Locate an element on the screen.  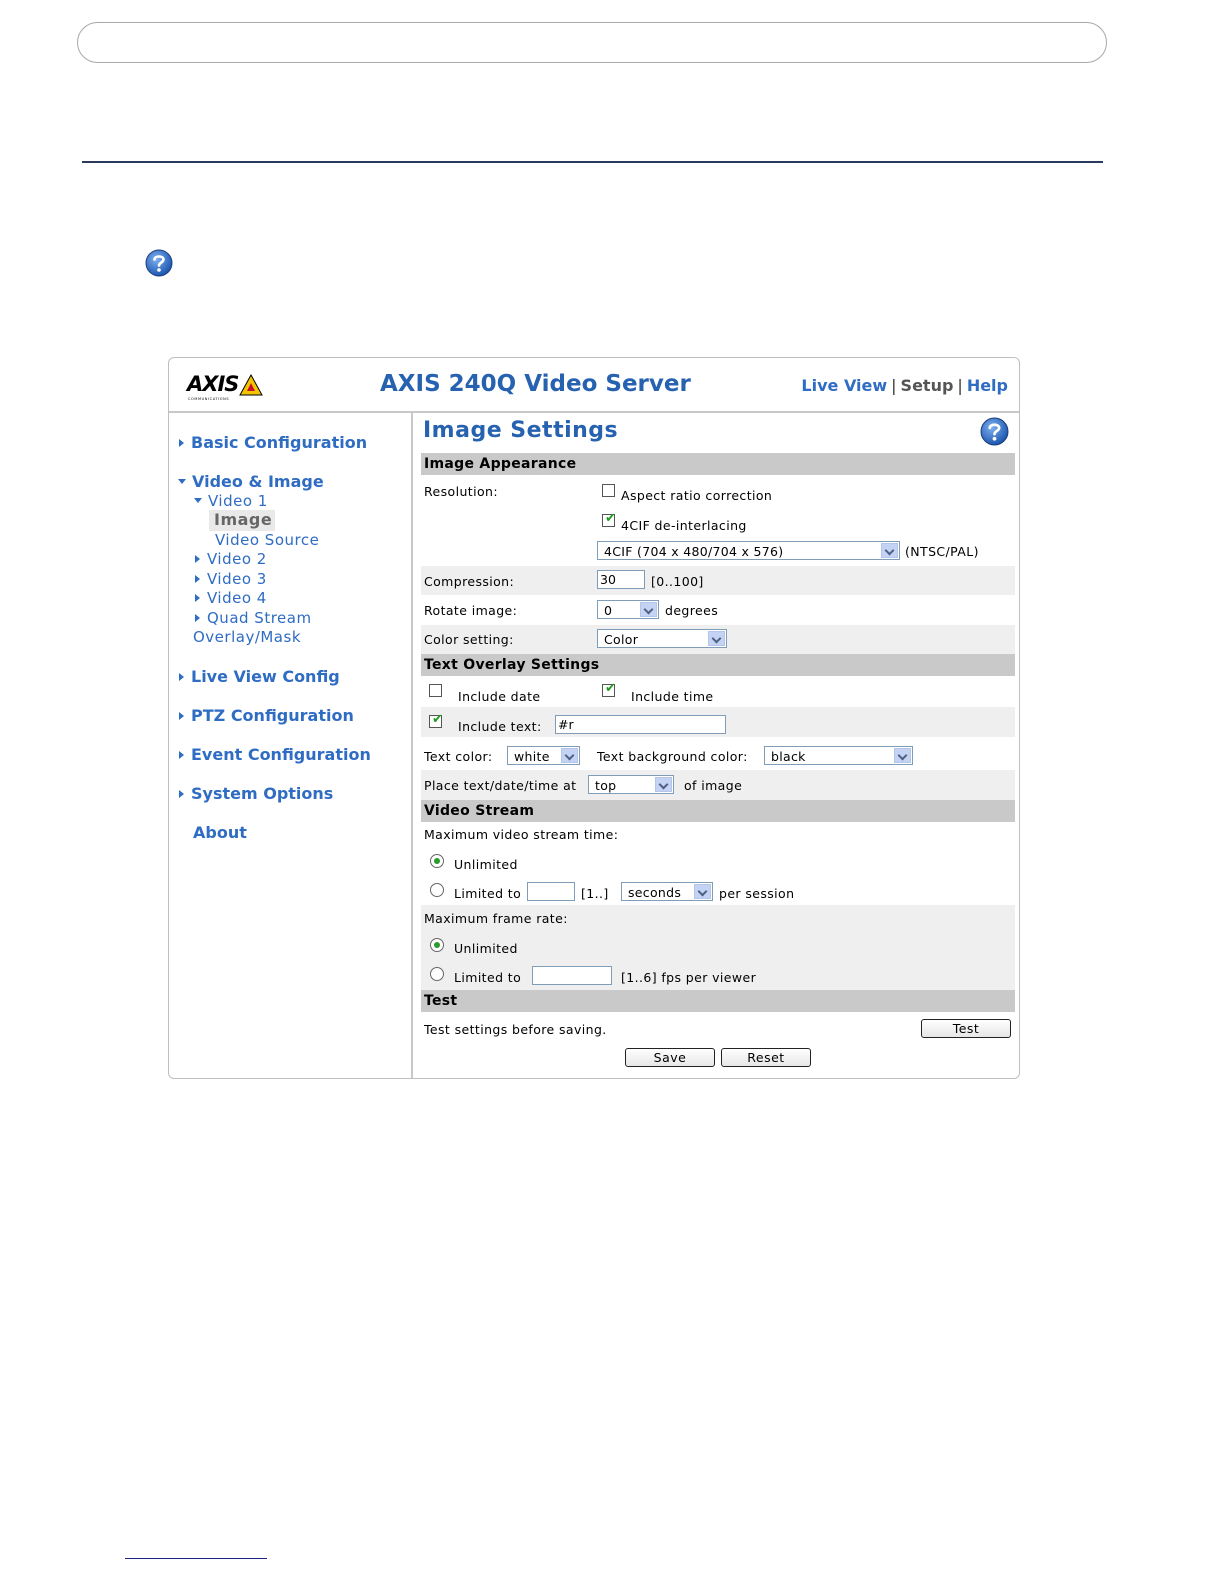
sidebar-item-video2: Video 2 is located at coordinates (231, 559).